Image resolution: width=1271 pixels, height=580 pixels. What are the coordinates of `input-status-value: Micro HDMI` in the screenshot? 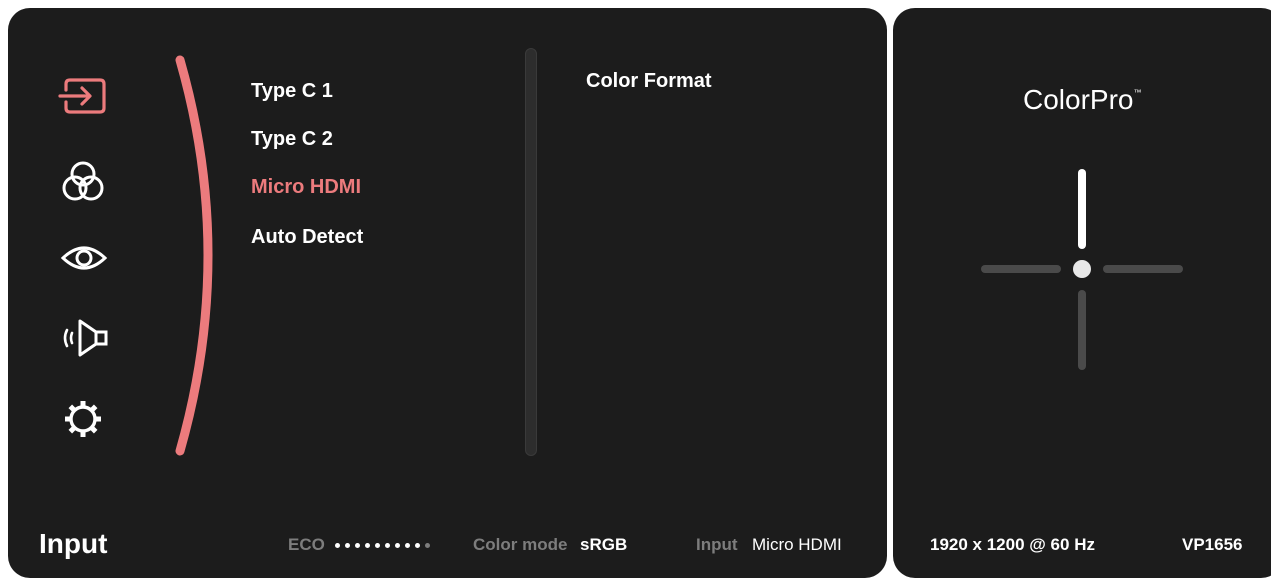 It's located at (797, 544).